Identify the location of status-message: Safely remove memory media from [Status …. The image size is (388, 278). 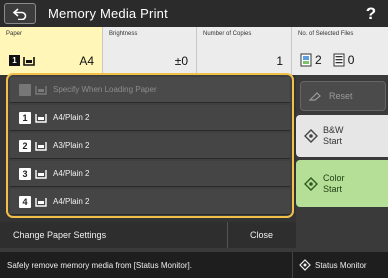
(99, 265).